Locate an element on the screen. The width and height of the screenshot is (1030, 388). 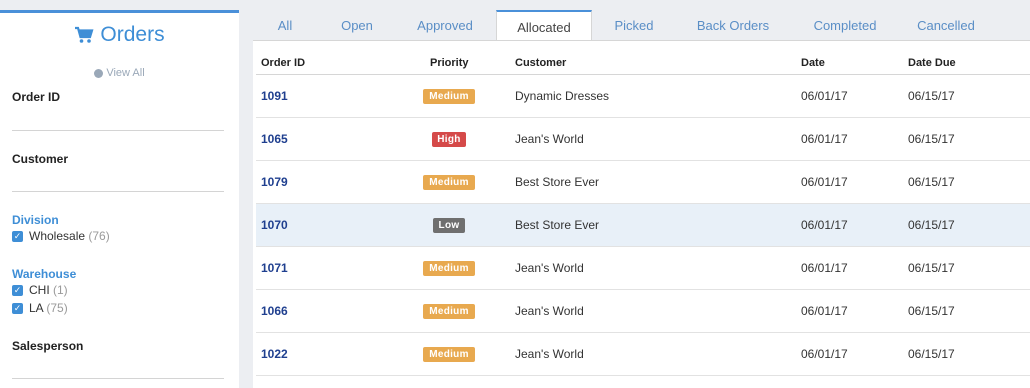
warehouse-option-la: ✓ LA (75) is located at coordinates (40, 308).